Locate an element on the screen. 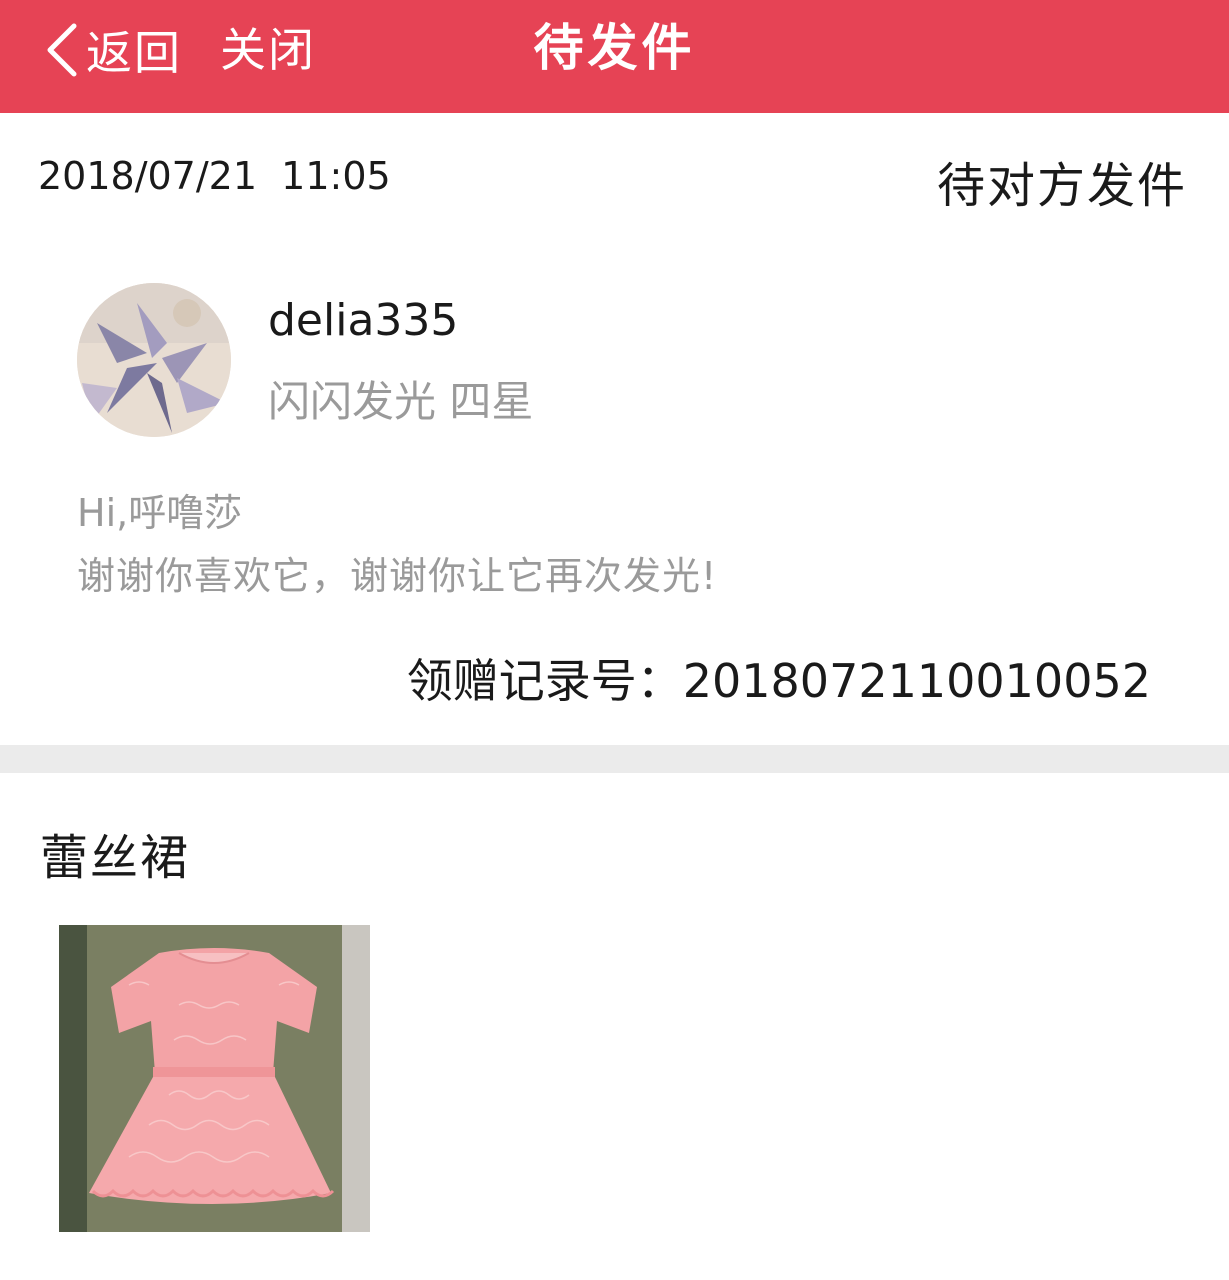  top-navigation-bar: 返回 关闭 待发件 is located at coordinates (614, 56).